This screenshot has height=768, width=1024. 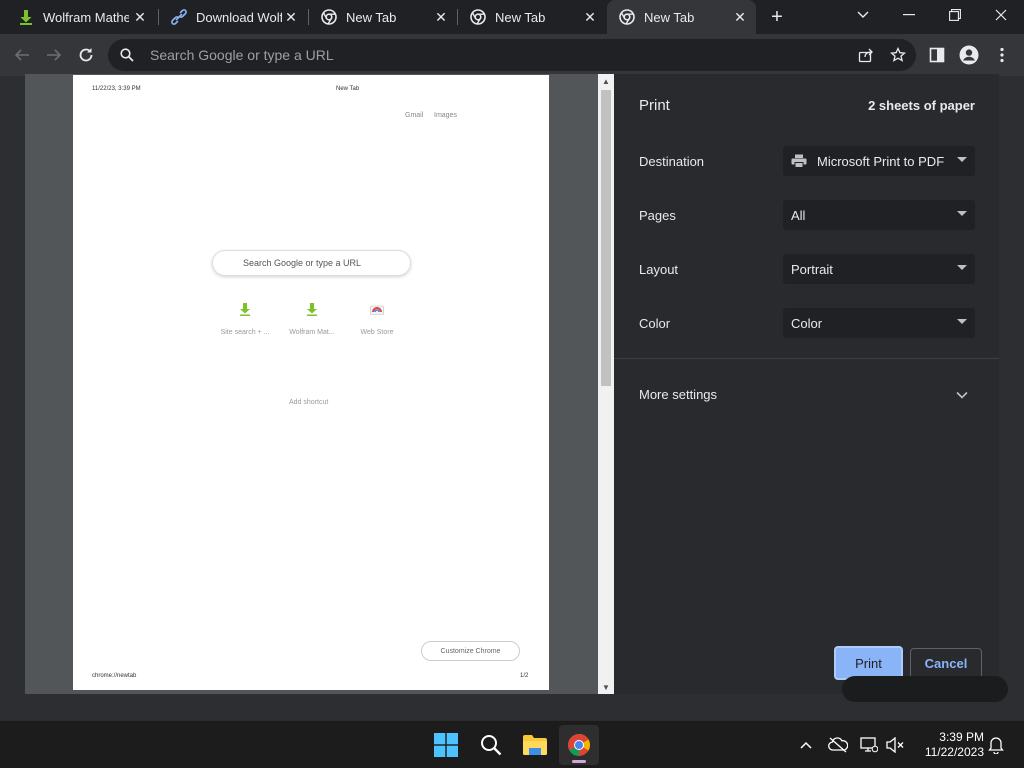 What do you see at coordinates (657, 215) in the screenshot?
I see `pages-label: Pages` at bounding box center [657, 215].